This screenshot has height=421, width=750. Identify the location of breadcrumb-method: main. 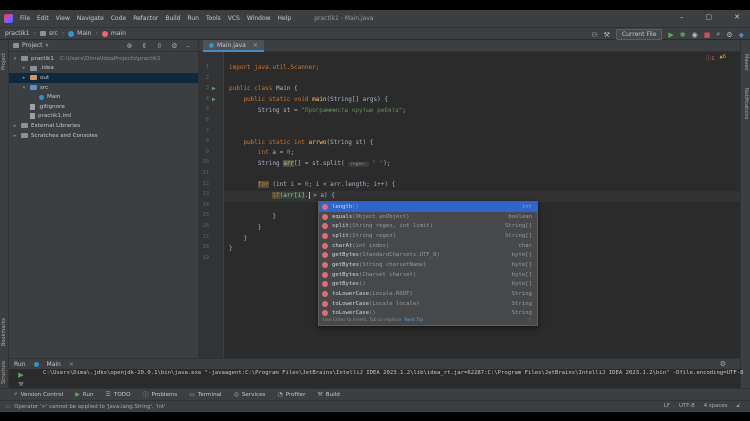
(113, 33).